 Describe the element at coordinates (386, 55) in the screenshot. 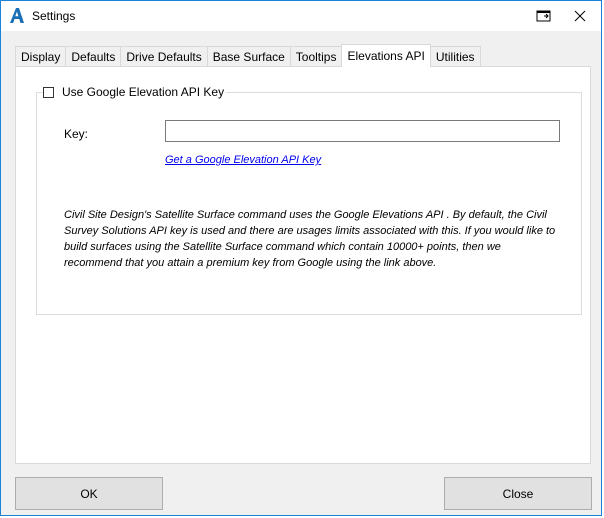

I see `tab-elevations-api: Elevations API` at that location.